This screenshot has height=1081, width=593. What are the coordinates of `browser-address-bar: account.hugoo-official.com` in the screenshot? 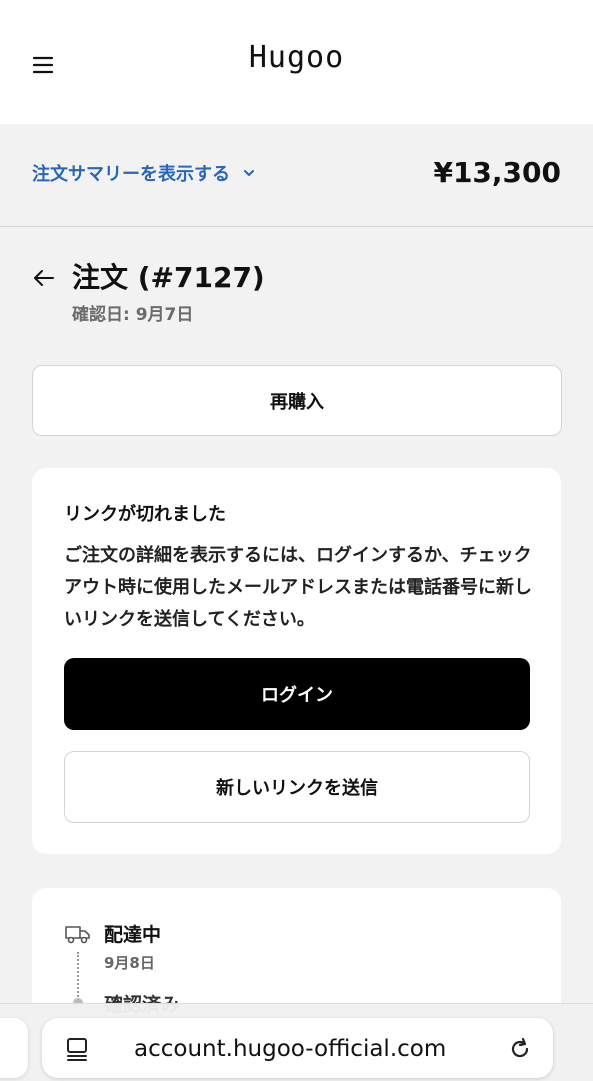 It's located at (296, 1042).